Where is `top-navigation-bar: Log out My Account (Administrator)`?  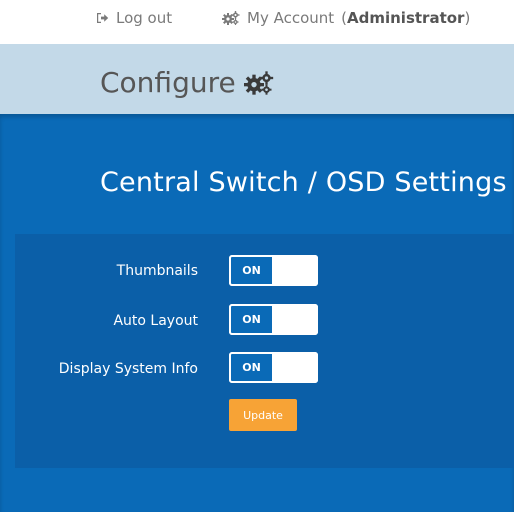
top-navigation-bar: Log out My Account (Administrator) is located at coordinates (257, 22).